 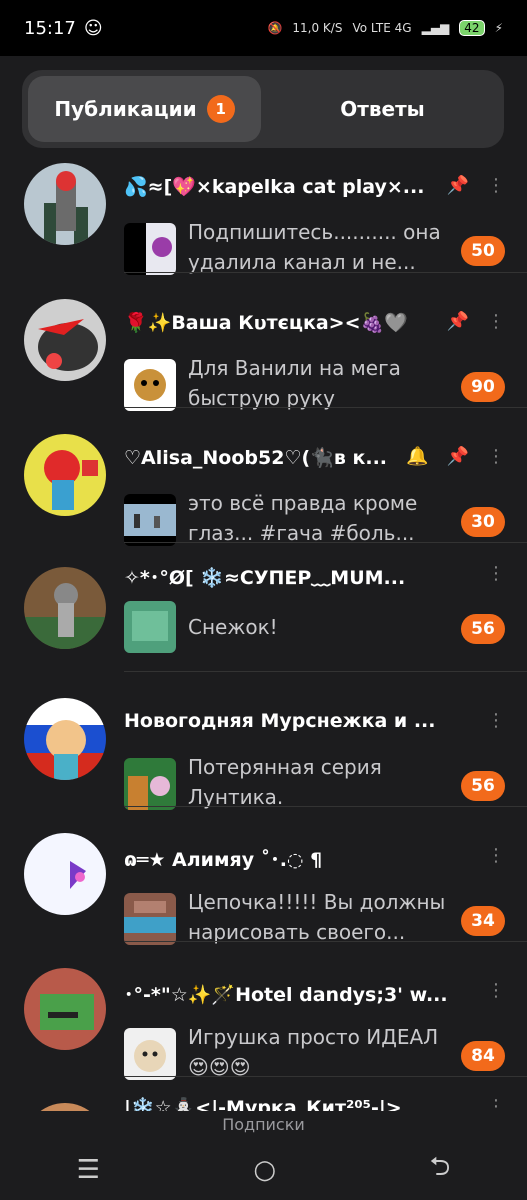 What do you see at coordinates (483, 522) in the screenshot?
I see `unread-count-badge: 30` at bounding box center [483, 522].